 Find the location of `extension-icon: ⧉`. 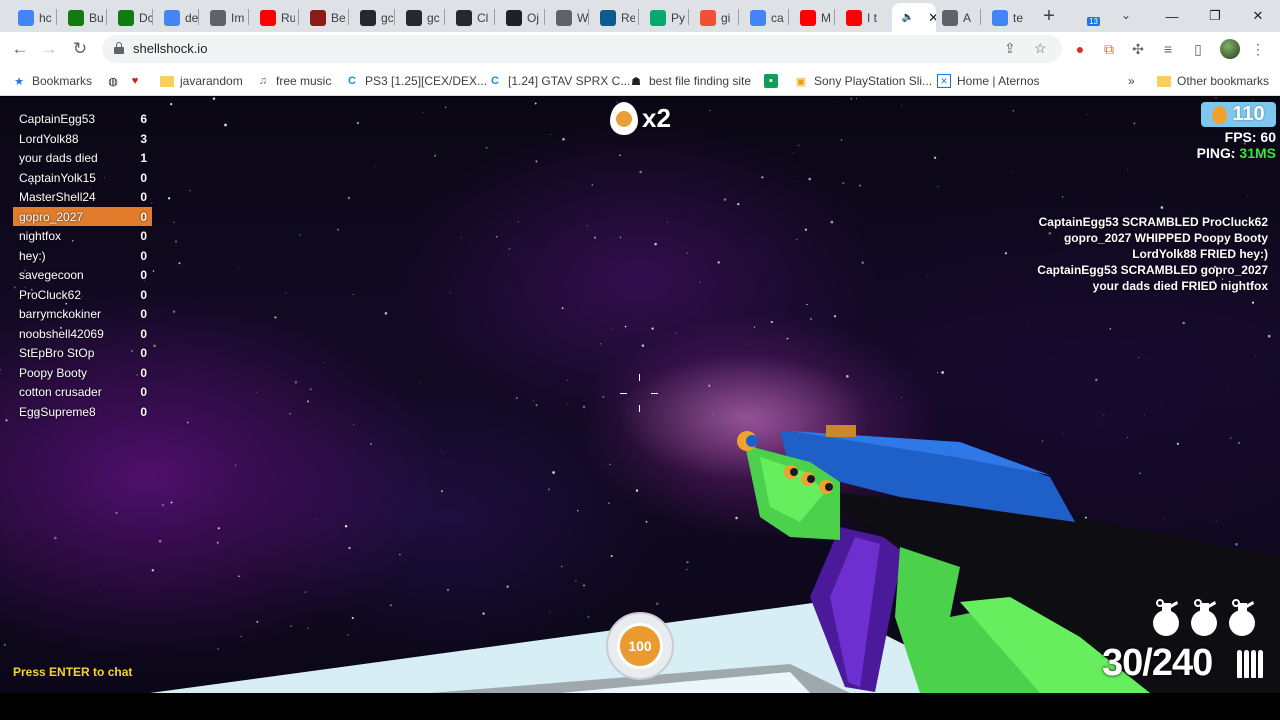

extension-icon: ⧉ is located at coordinates (1109, 49).